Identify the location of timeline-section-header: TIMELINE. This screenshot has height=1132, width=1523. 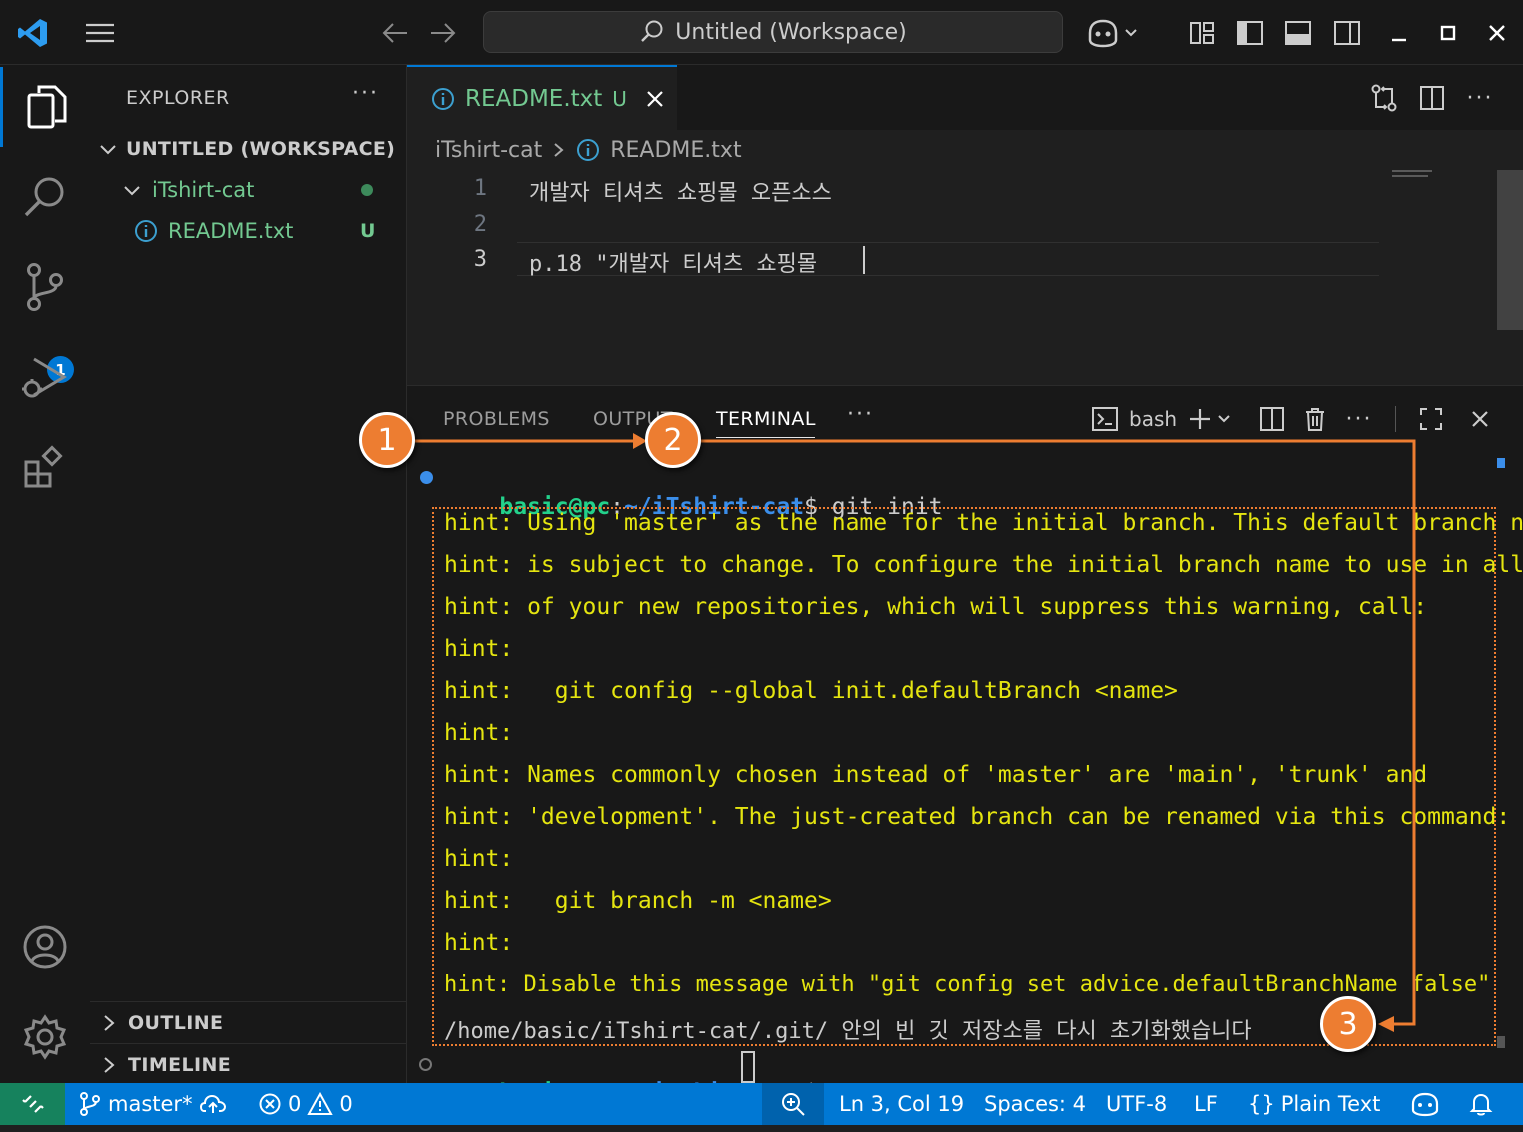
(248, 1064).